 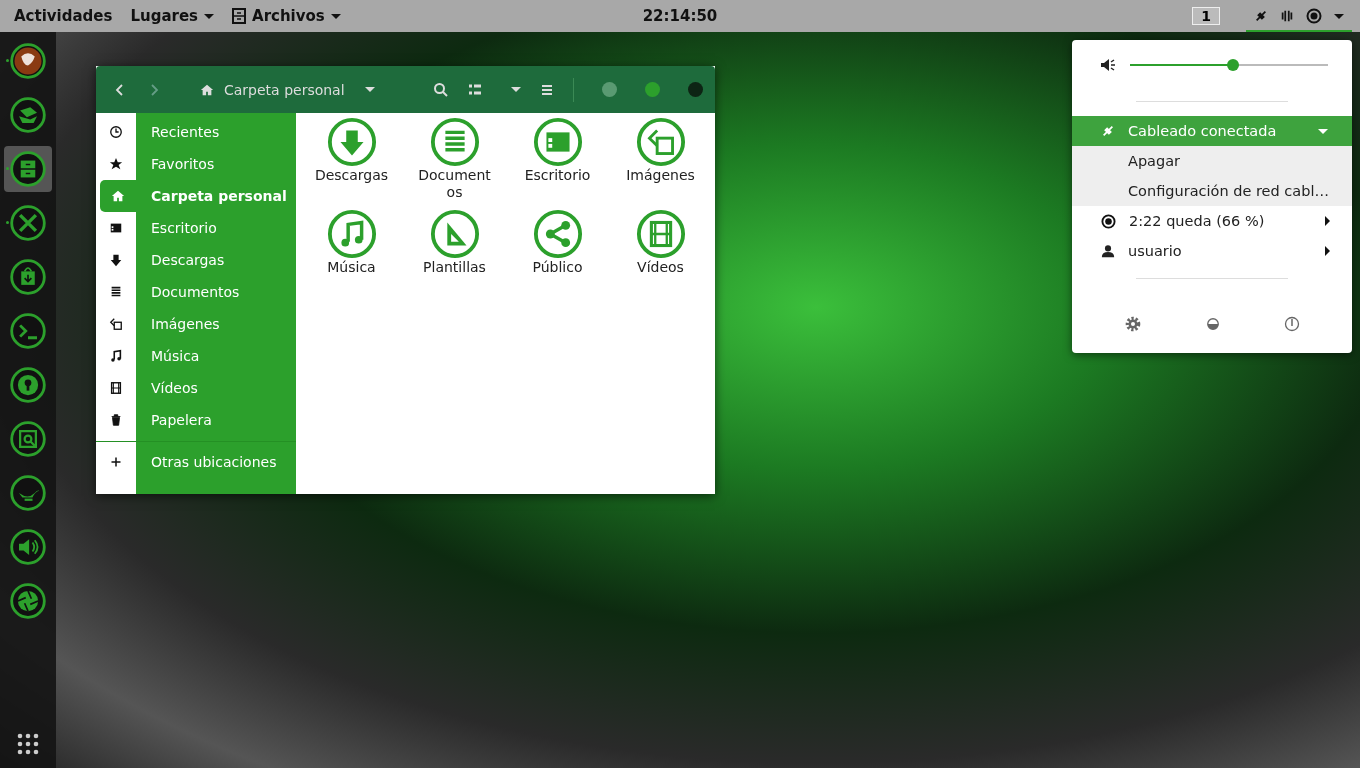 I want to click on folder-item: Imágenes, so click(x=660, y=159).